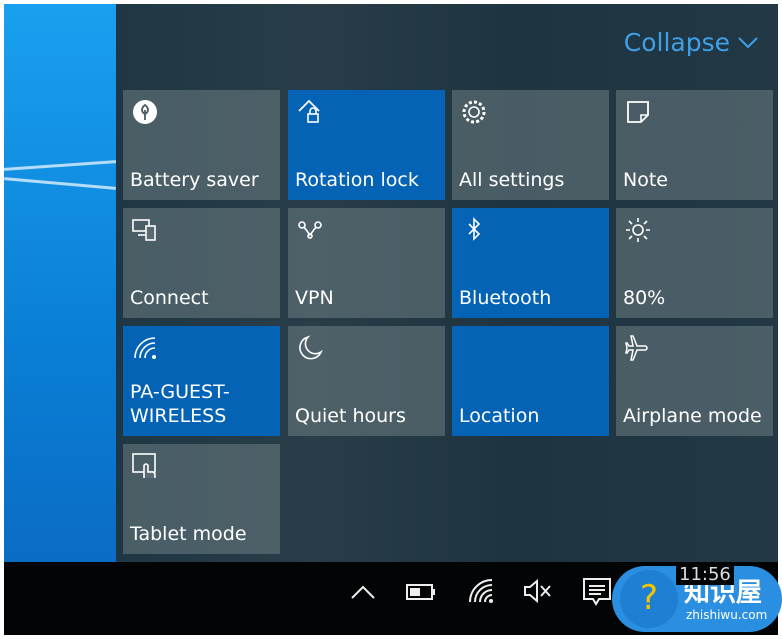 The width and height of the screenshot is (782, 639). What do you see at coordinates (310, 348) in the screenshot?
I see `moon-icon` at bounding box center [310, 348].